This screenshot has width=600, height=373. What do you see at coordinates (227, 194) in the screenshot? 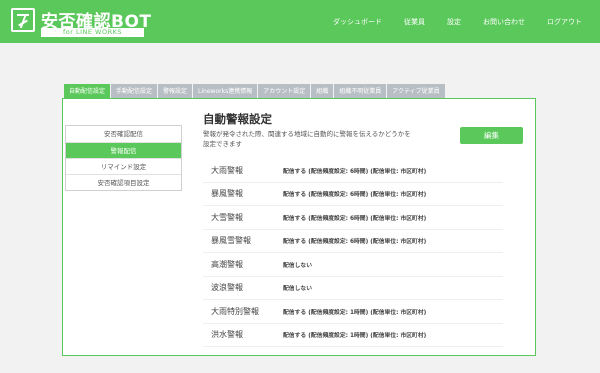
I see `alert-name: 暴風警報` at bounding box center [227, 194].